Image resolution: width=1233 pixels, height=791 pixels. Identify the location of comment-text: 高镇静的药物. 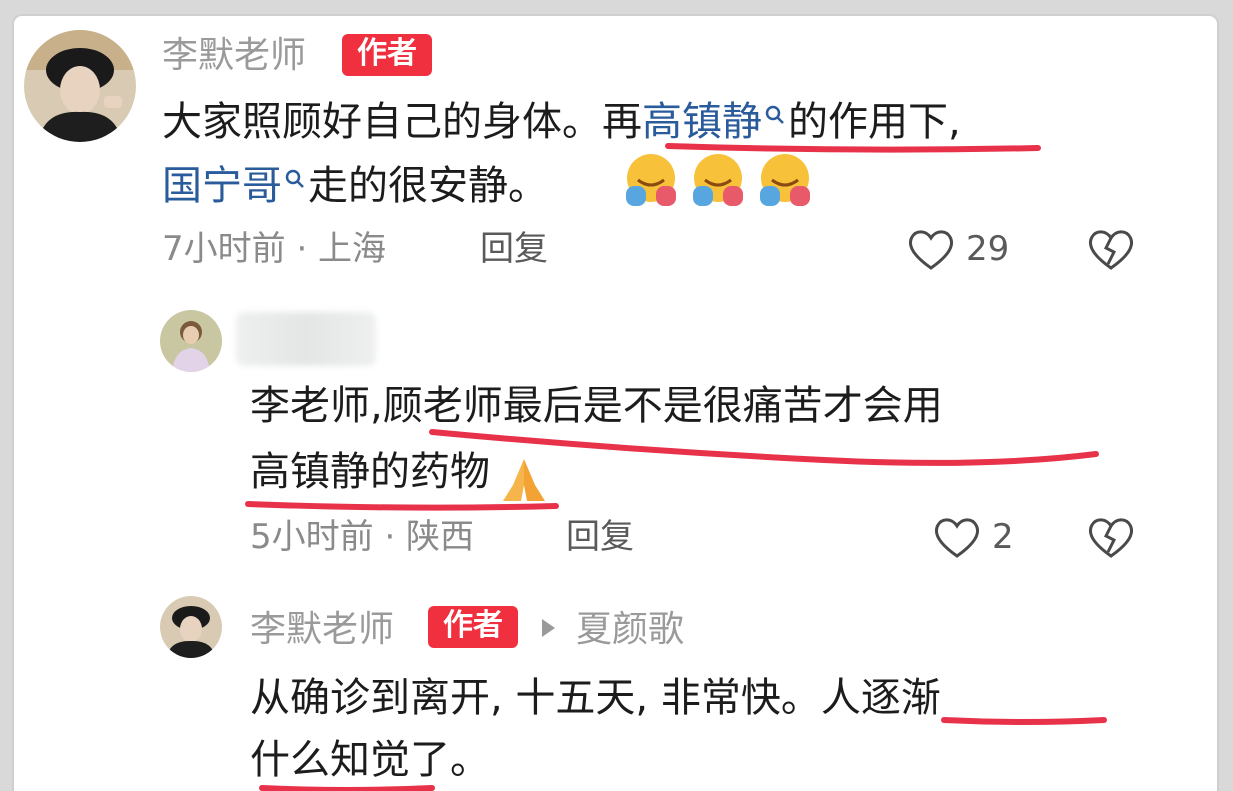
(370, 472).